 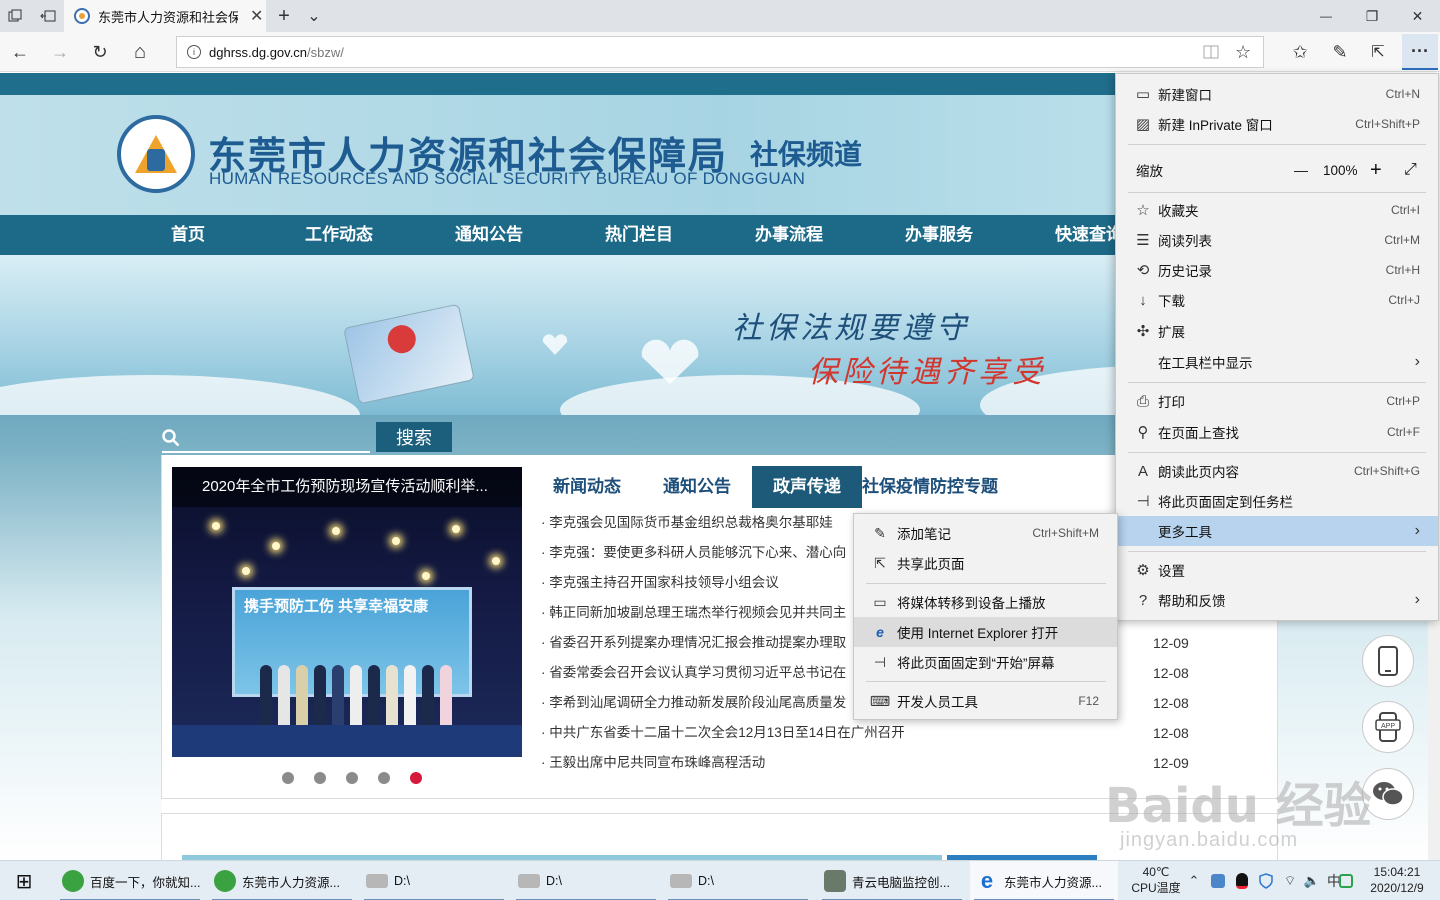 I want to click on nav-item-home: 首页, so click(x=188, y=235).